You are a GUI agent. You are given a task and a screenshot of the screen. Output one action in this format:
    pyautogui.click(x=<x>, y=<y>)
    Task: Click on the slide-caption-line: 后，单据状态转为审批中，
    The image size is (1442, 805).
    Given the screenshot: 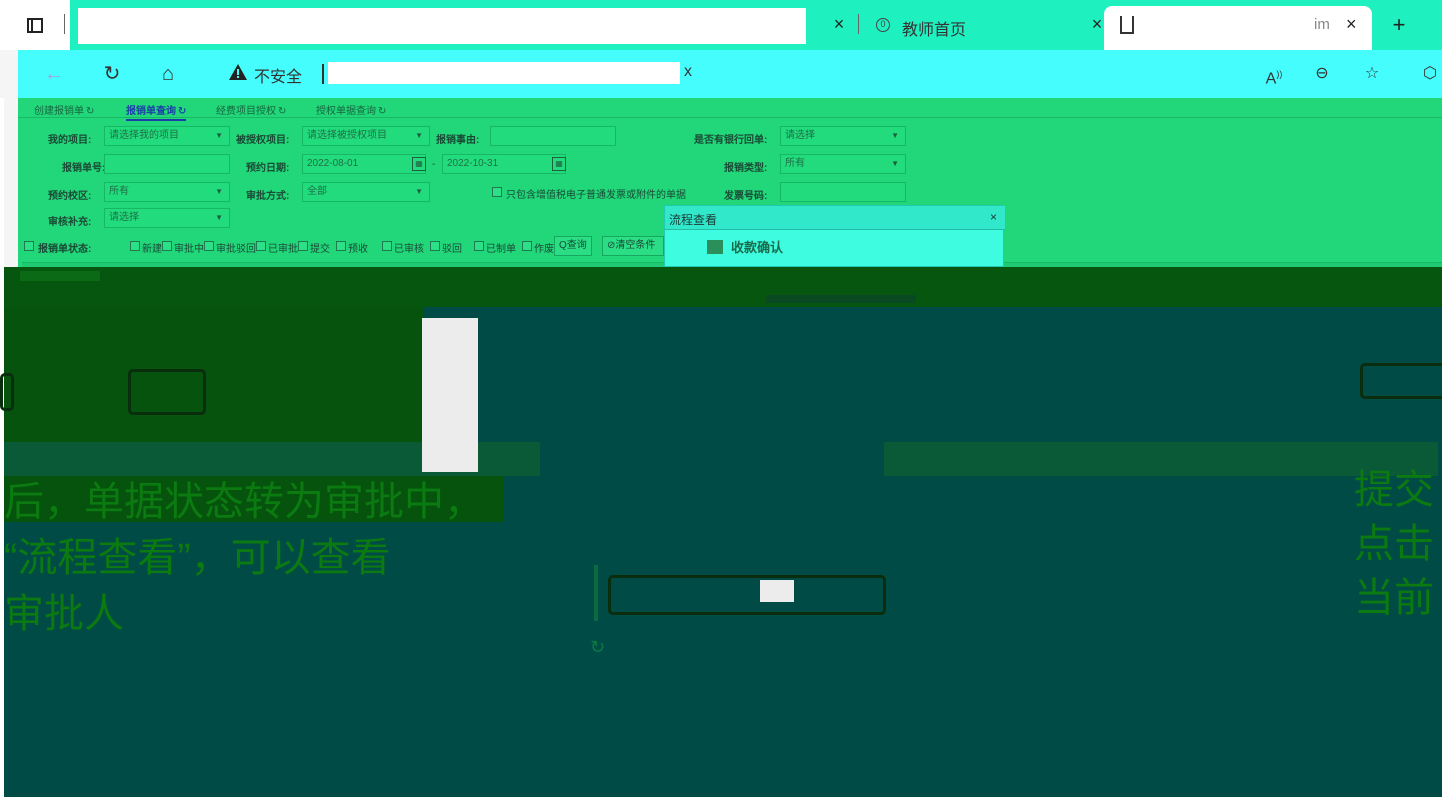 What is the action you would take?
    pyautogui.click(x=244, y=502)
    